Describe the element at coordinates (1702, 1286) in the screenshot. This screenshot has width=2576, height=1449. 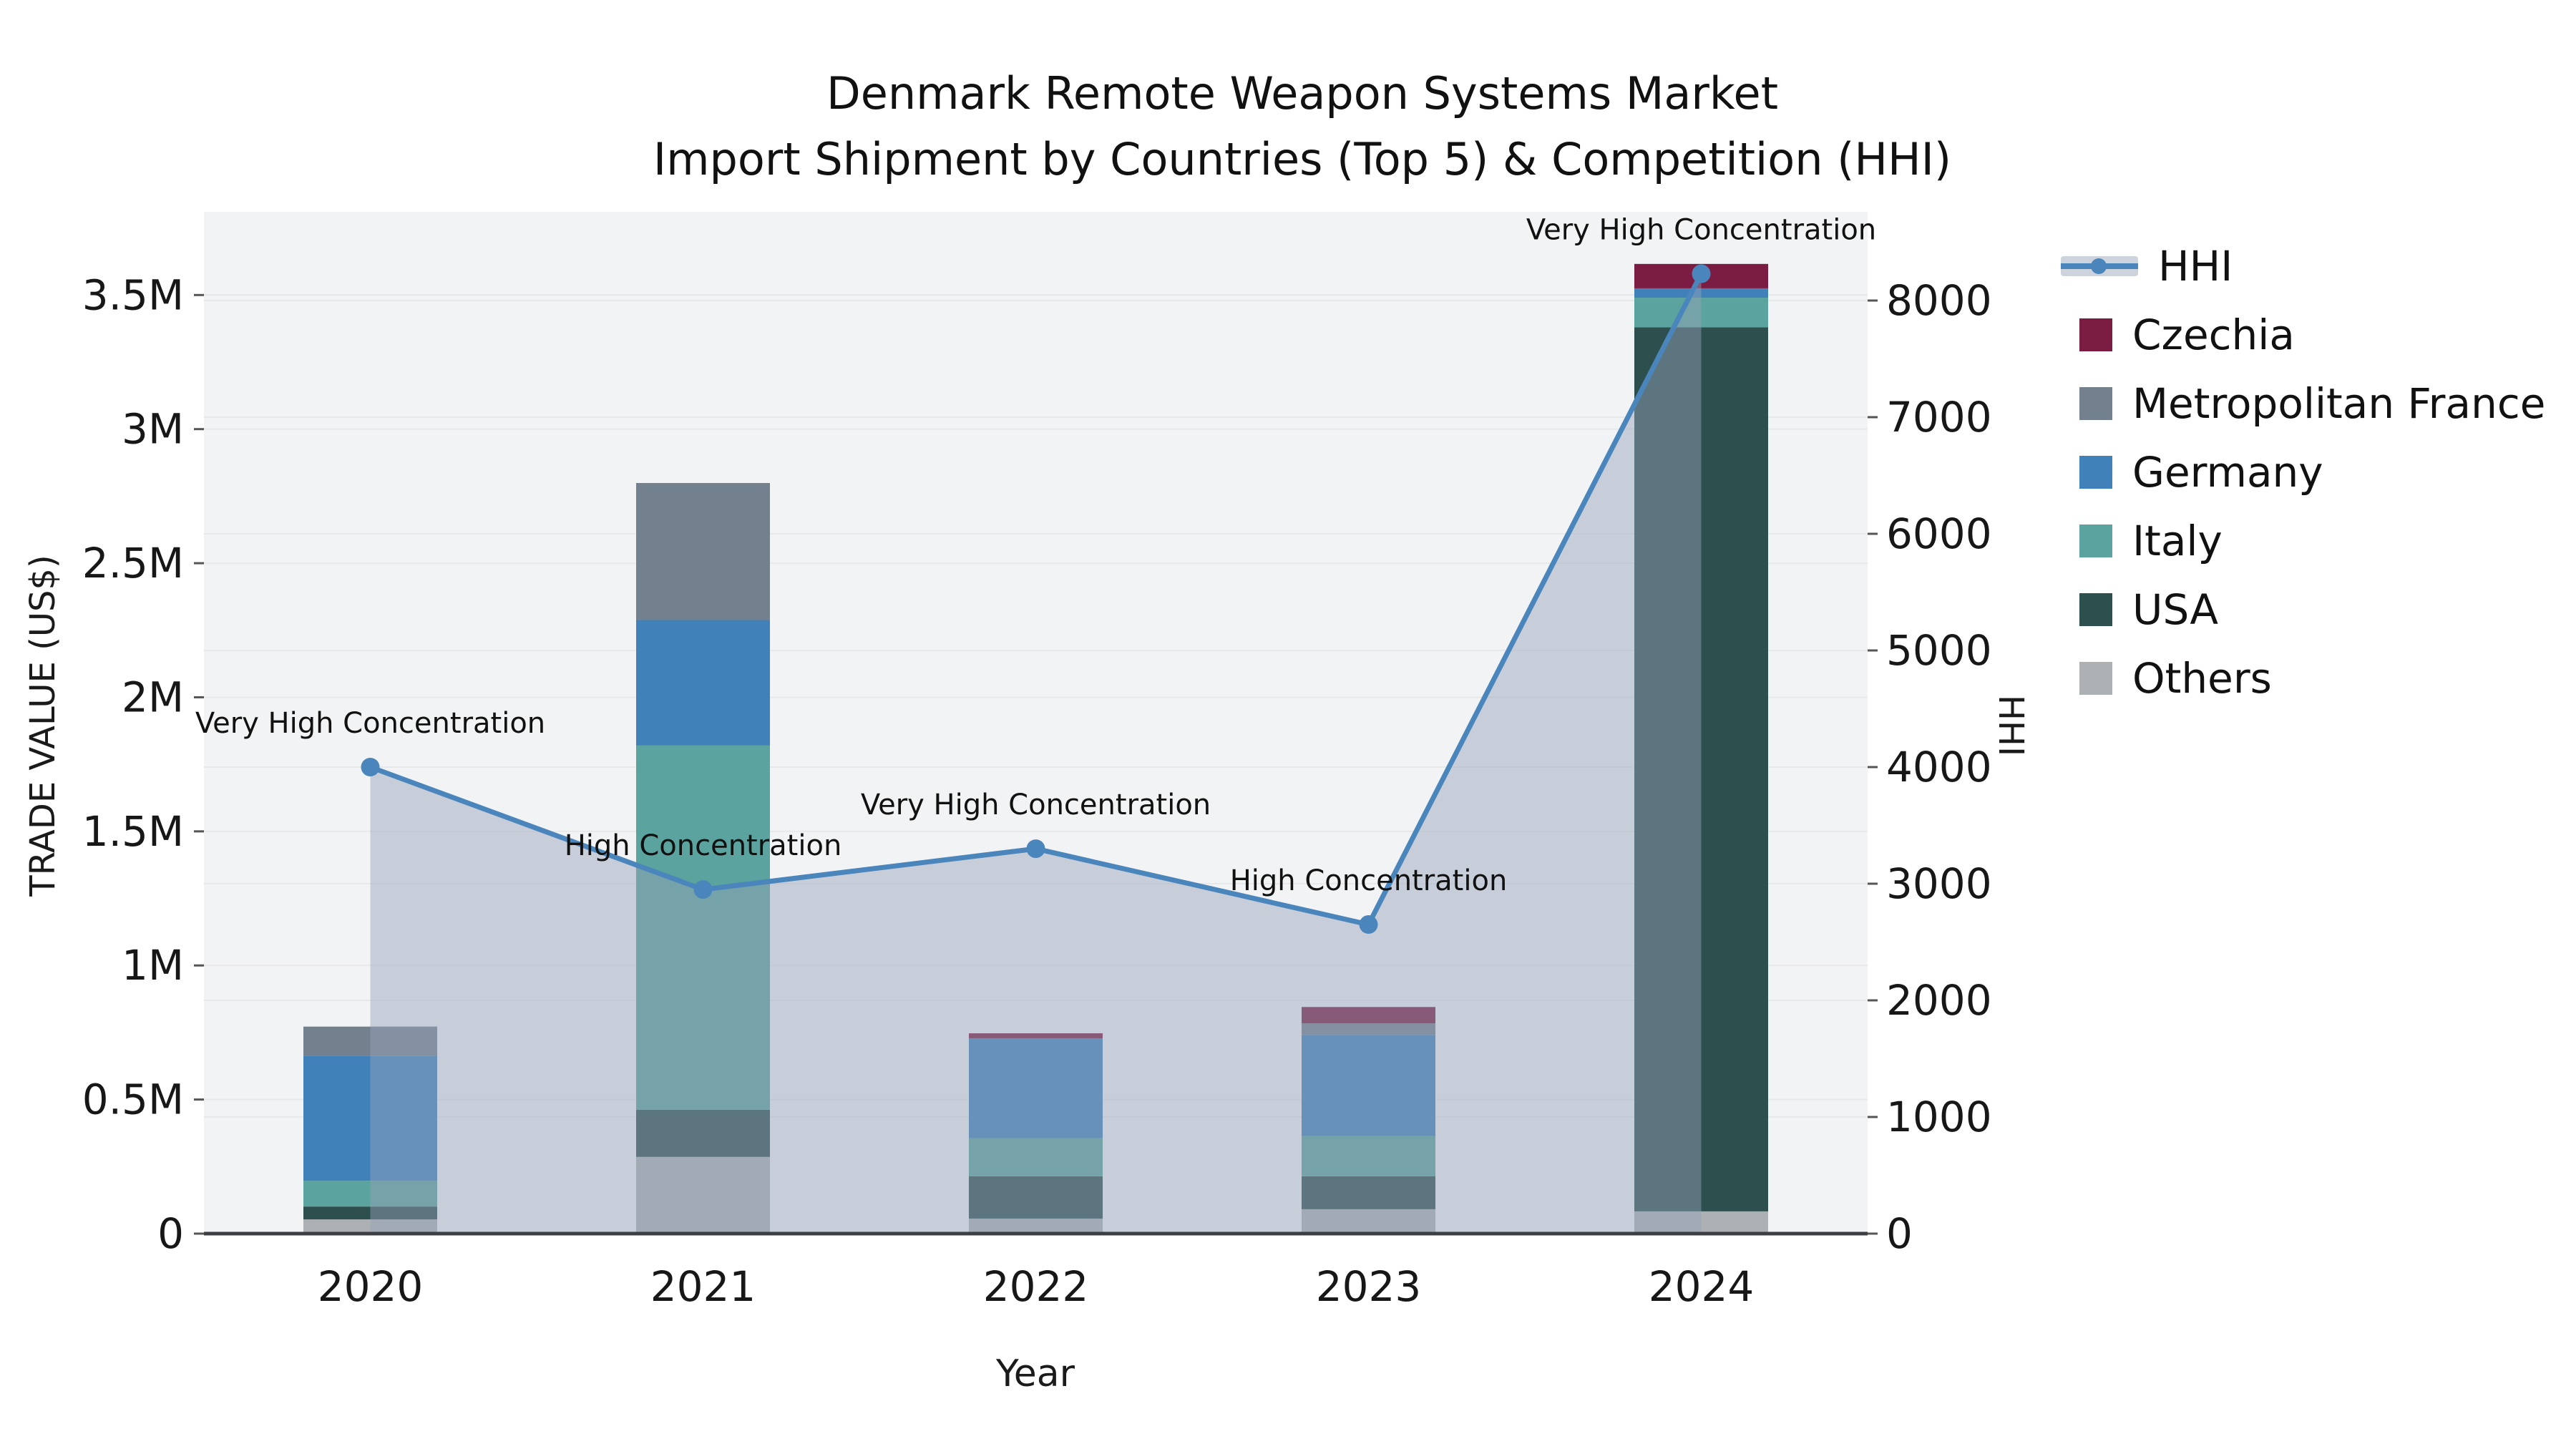
I see `x-tick-2024: 2024` at that location.